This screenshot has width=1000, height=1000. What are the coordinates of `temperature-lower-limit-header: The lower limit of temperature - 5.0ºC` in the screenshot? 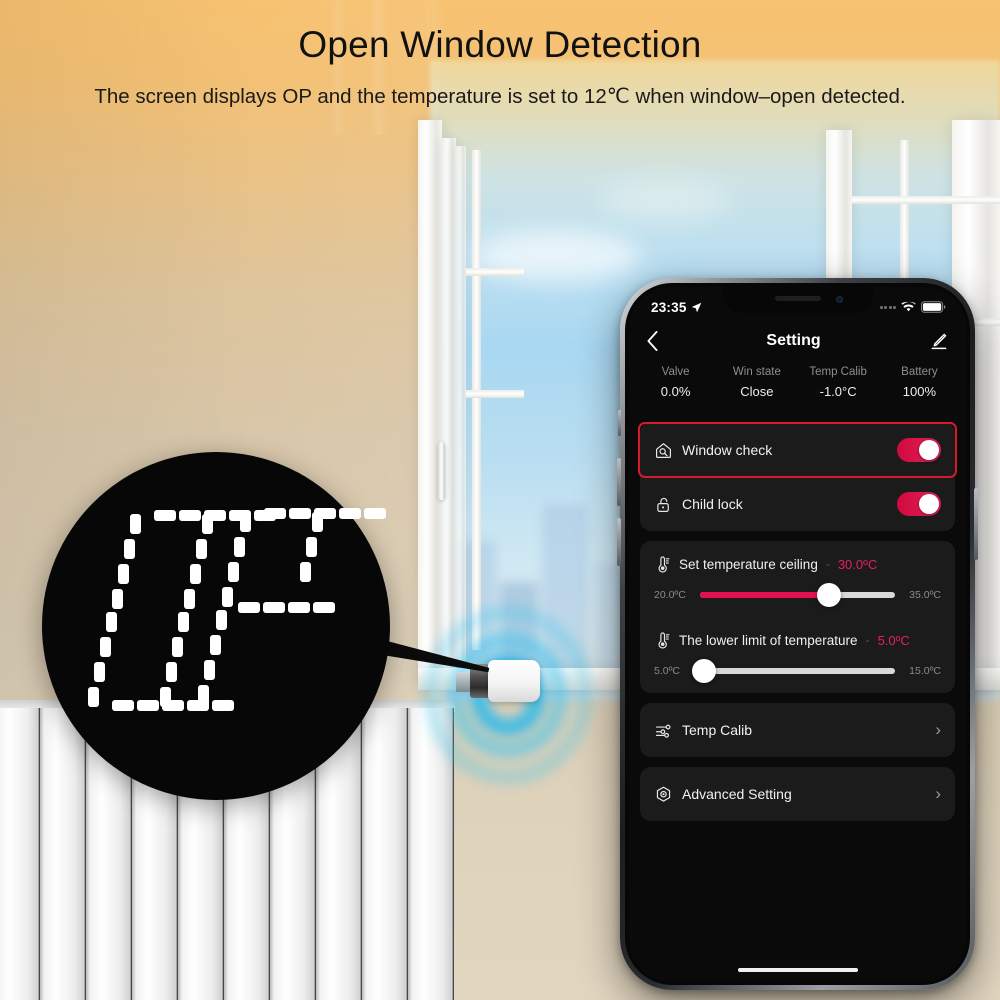 It's located at (797, 640).